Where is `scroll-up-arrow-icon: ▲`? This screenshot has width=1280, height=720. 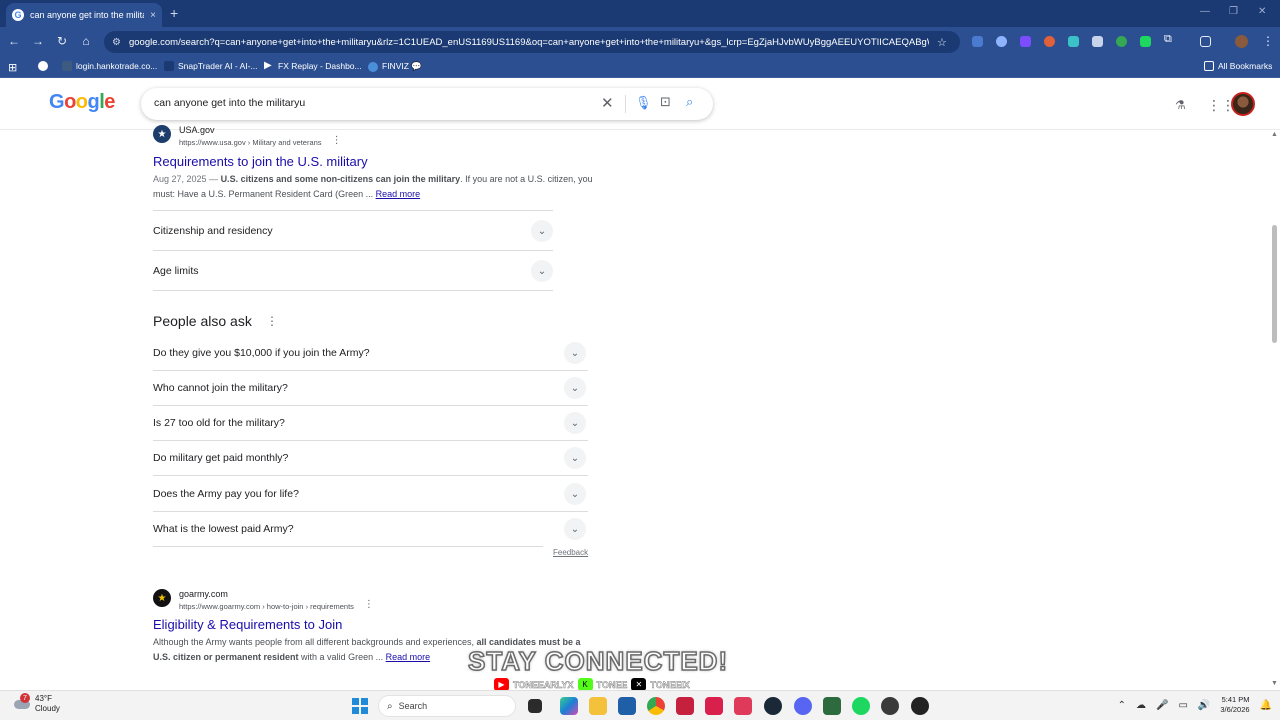 scroll-up-arrow-icon: ▲ is located at coordinates (1274, 134).